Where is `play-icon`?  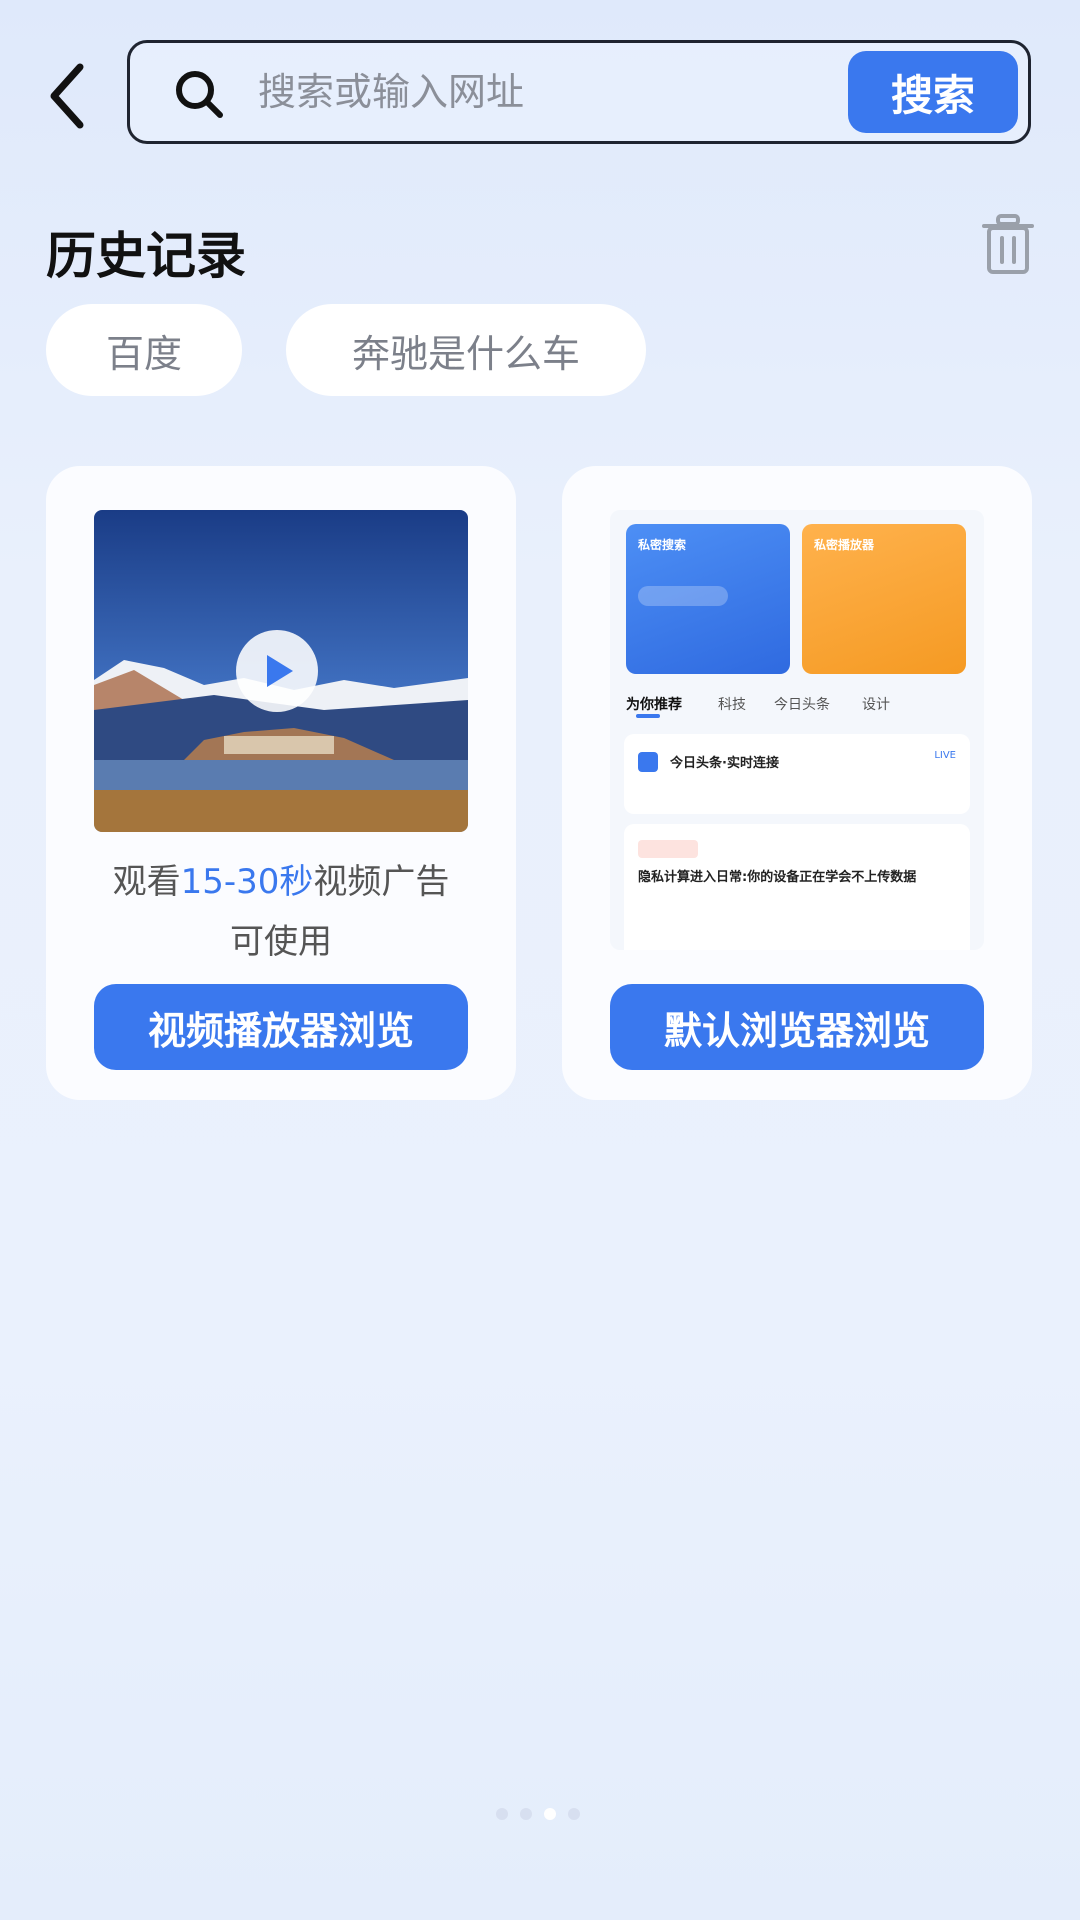 play-icon is located at coordinates (280, 671).